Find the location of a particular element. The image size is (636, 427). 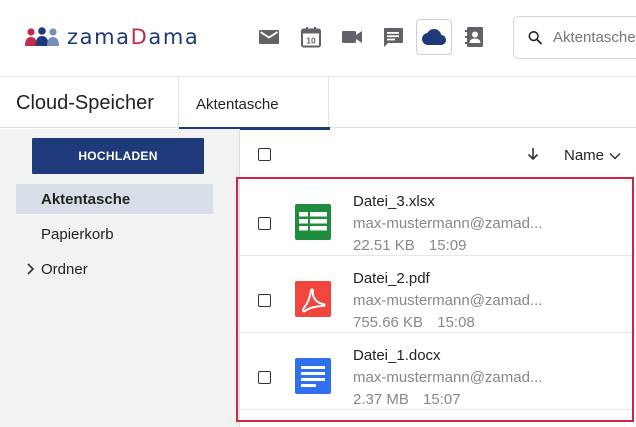

file-meta: 2.37 MB 15:07 is located at coordinates (407, 399).